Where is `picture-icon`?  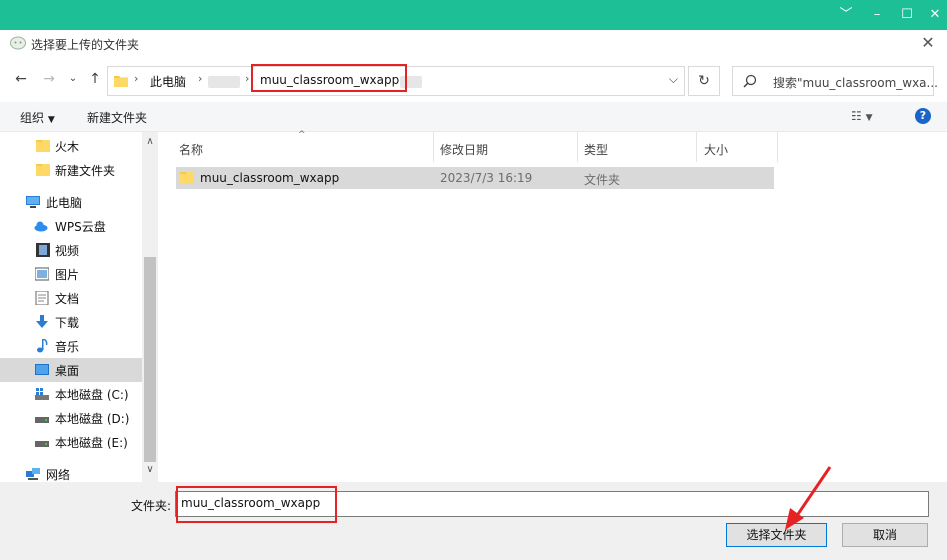 picture-icon is located at coordinates (42, 274).